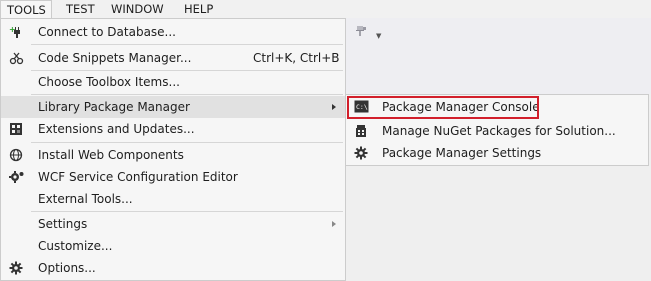  I want to click on menu-test: TEST, so click(80, 9).